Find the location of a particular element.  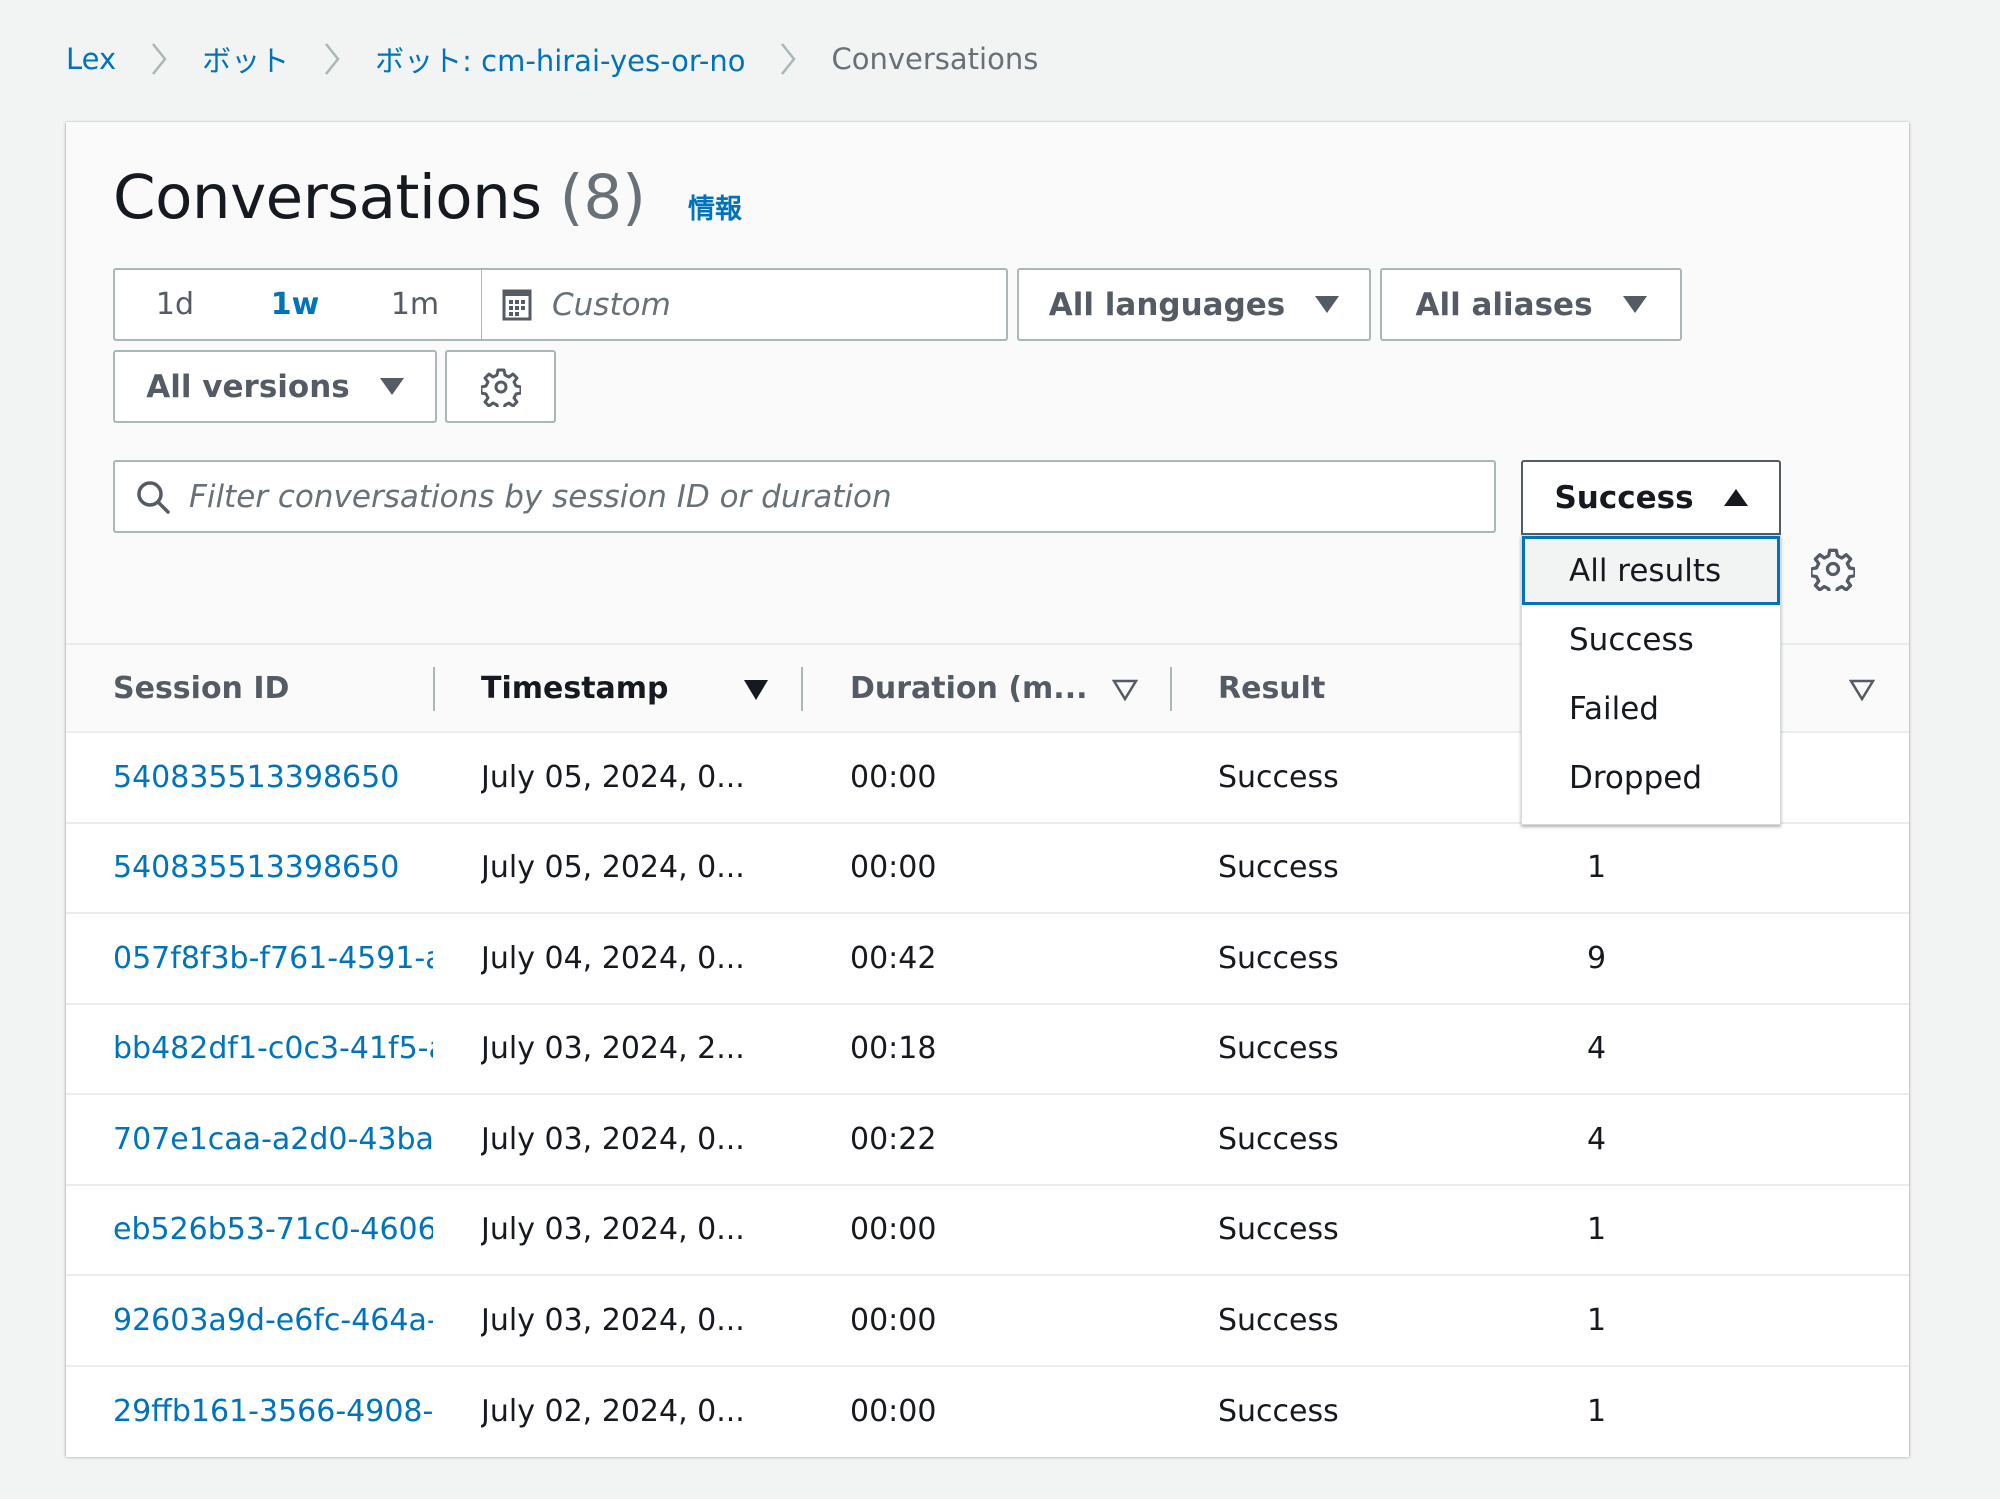

calendar-icon is located at coordinates (517, 304).